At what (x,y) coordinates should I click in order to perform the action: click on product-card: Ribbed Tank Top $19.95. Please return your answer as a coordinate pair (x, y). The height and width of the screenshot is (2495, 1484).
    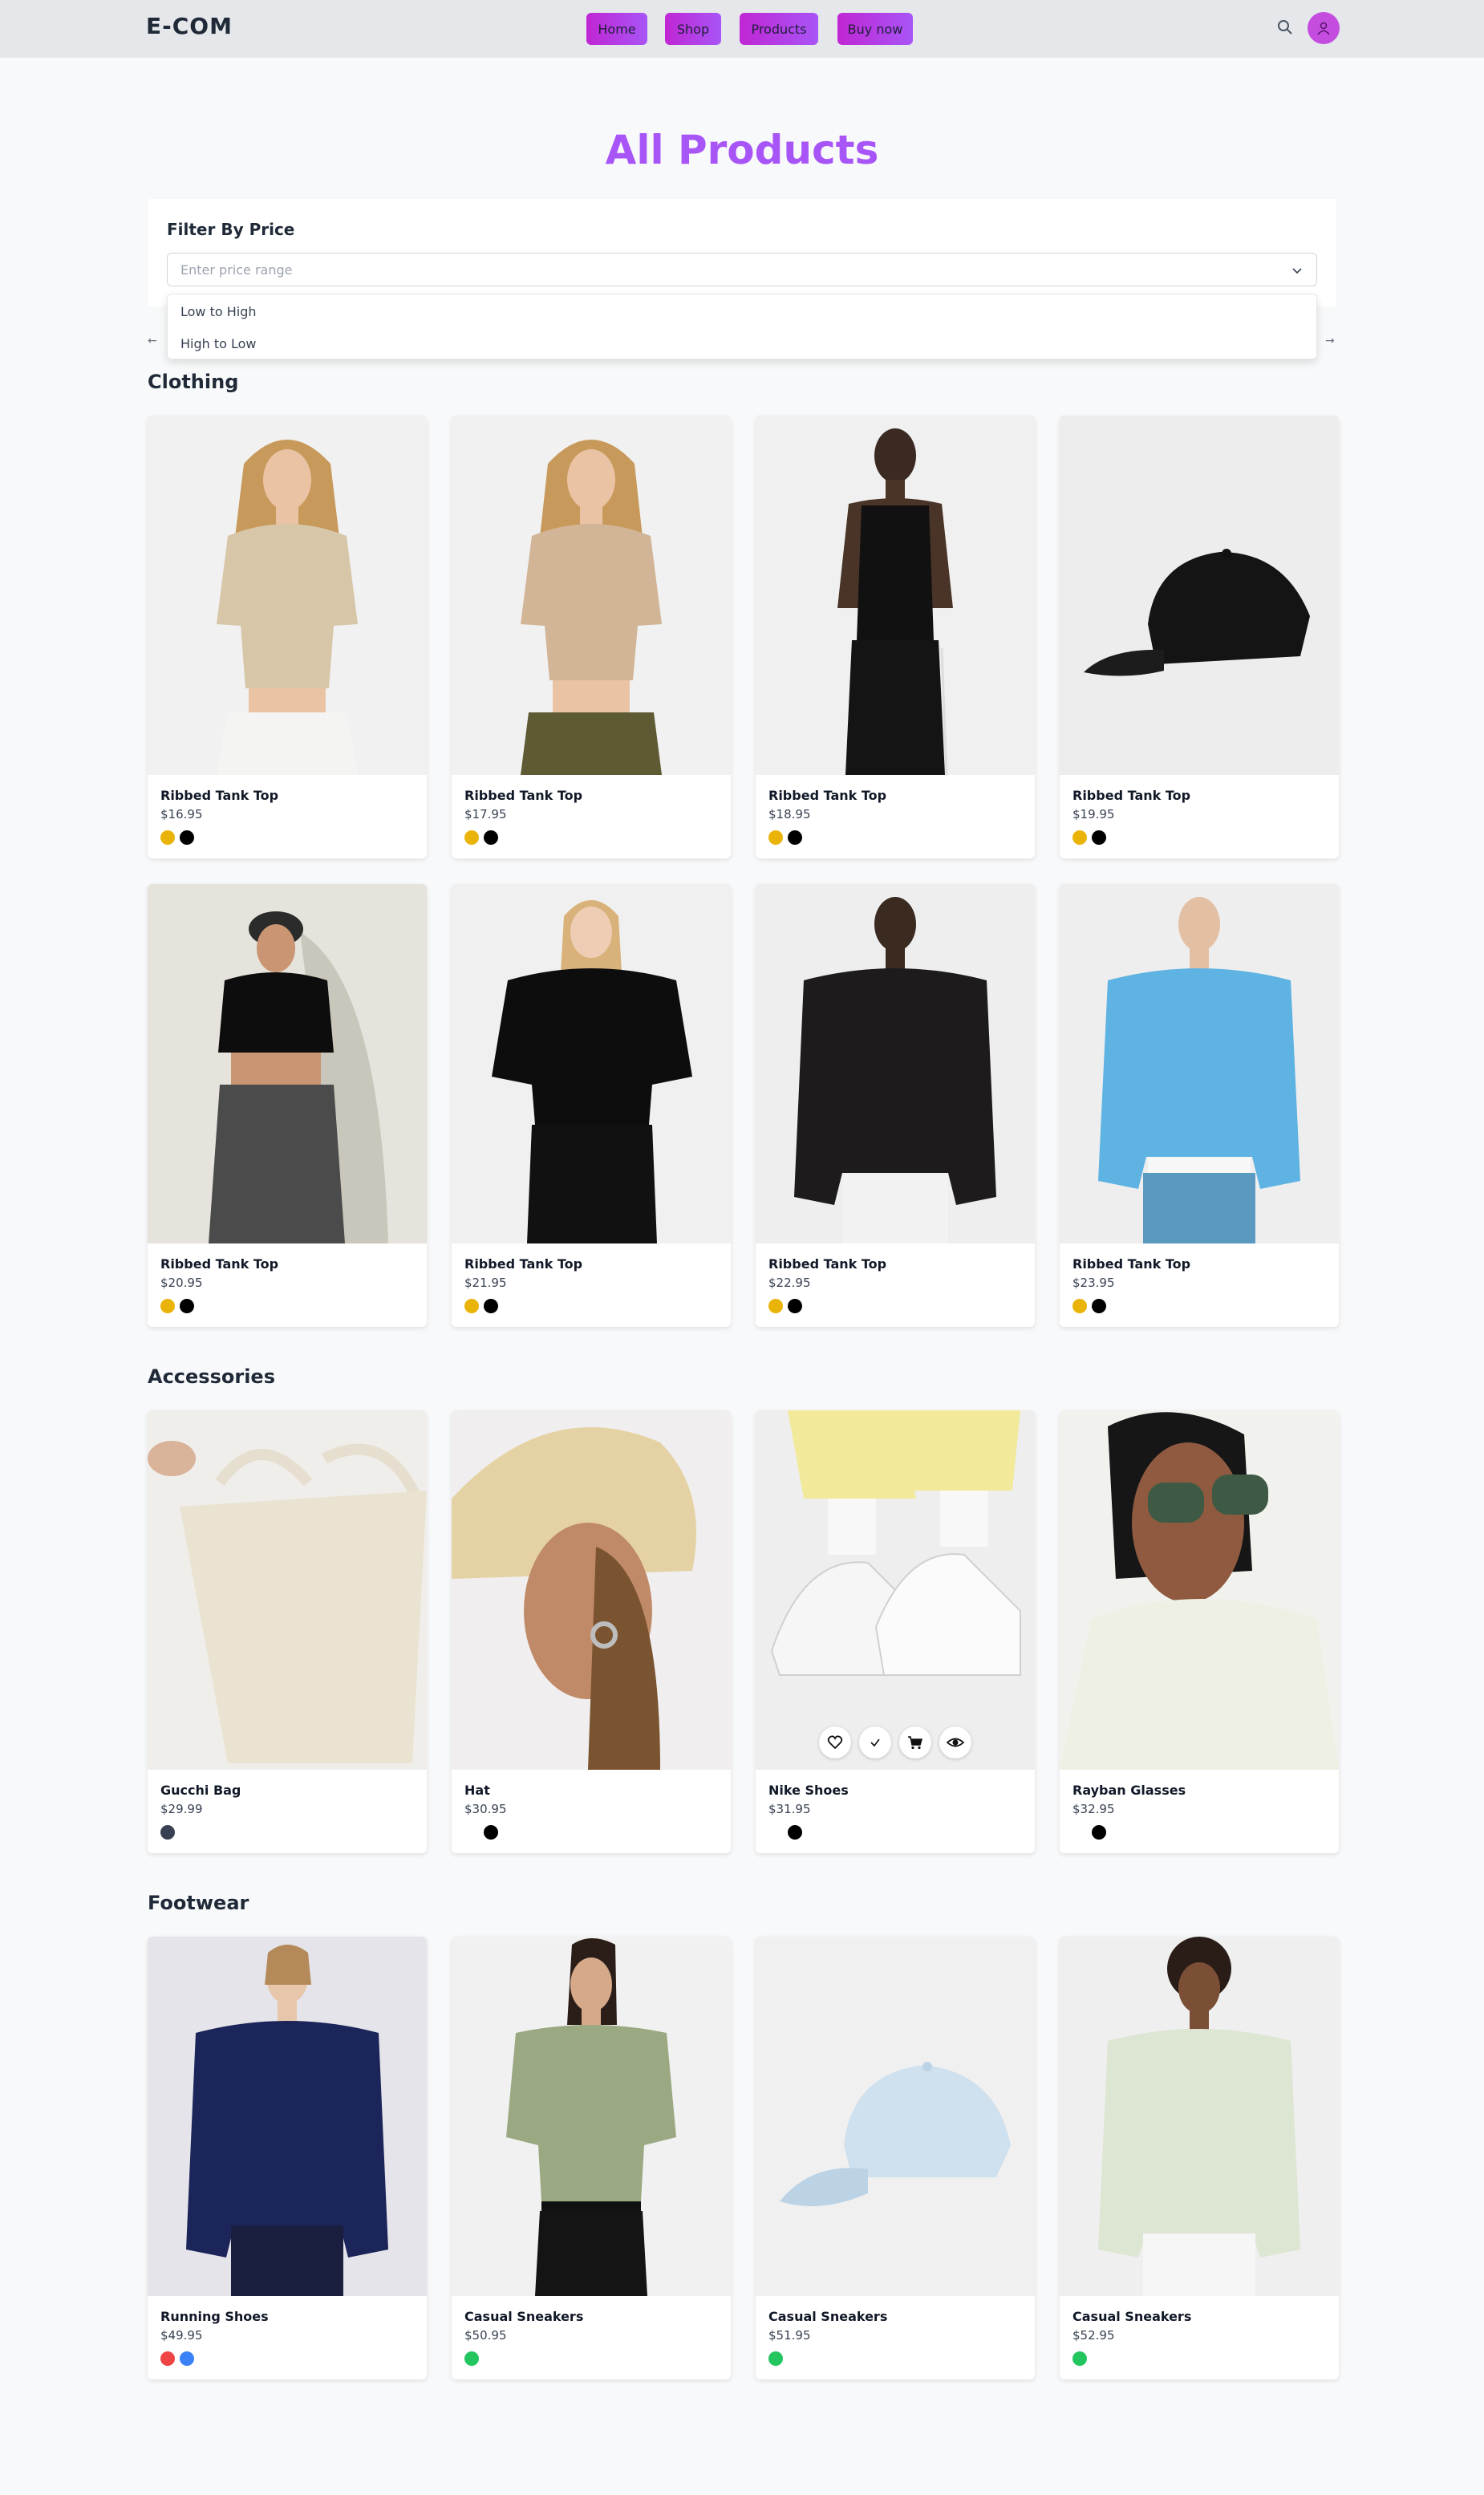
    Looking at the image, I should click on (1200, 637).